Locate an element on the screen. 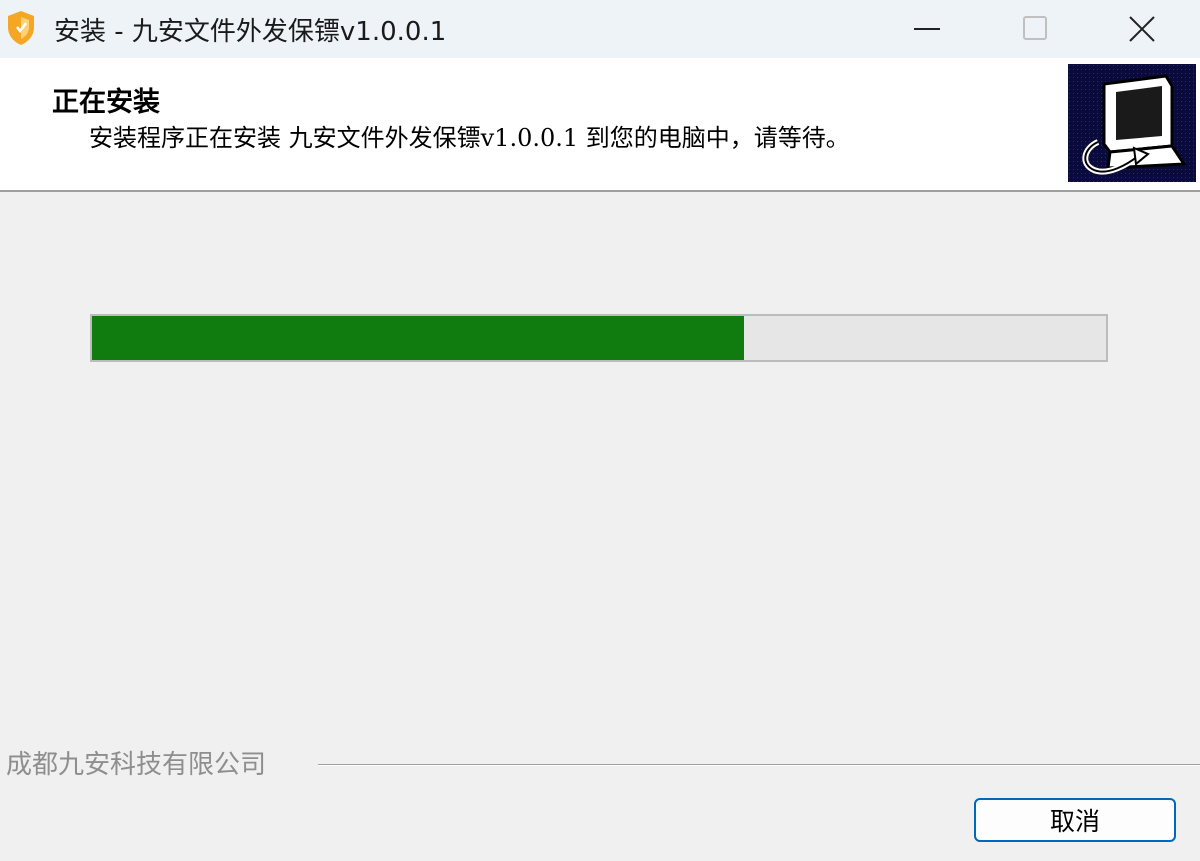 The width and height of the screenshot is (1200, 861). progress-fill is located at coordinates (418, 338).